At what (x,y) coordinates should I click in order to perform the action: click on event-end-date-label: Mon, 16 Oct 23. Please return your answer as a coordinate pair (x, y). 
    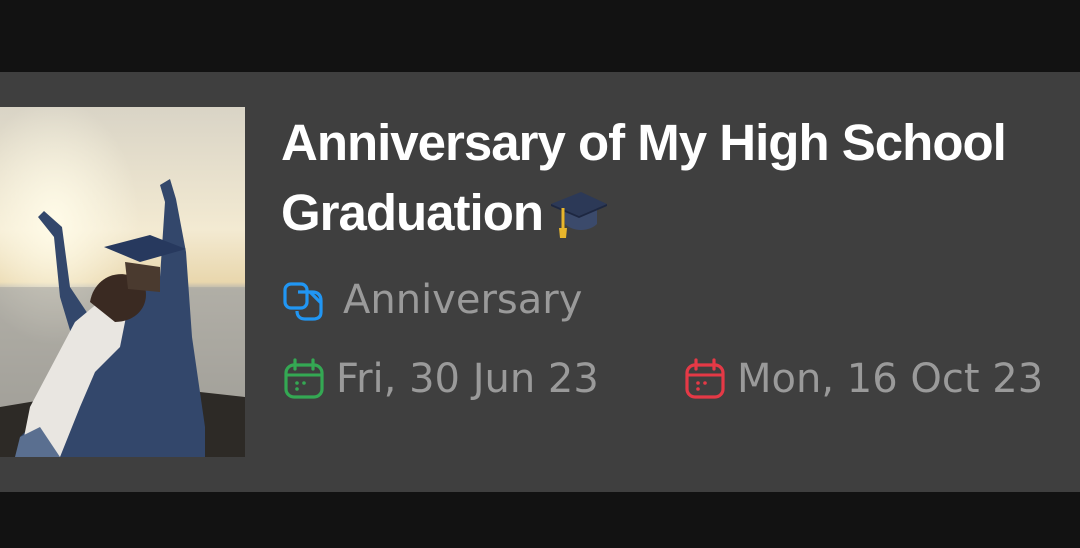
    Looking at the image, I should click on (890, 379).